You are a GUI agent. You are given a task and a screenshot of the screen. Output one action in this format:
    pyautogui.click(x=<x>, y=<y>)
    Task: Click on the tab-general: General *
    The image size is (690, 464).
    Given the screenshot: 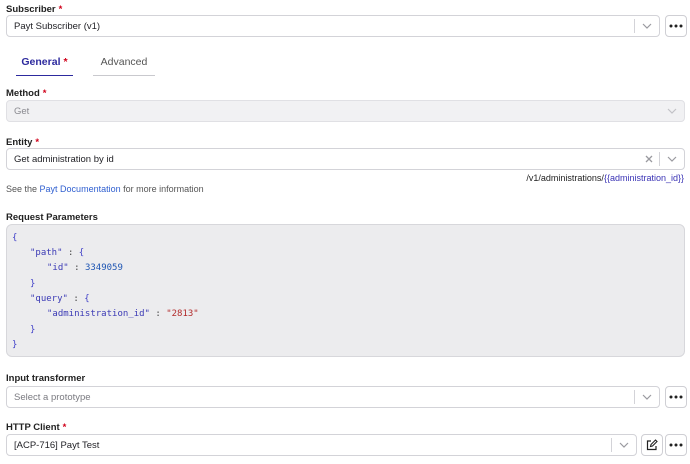 What is the action you would take?
    pyautogui.click(x=44, y=63)
    